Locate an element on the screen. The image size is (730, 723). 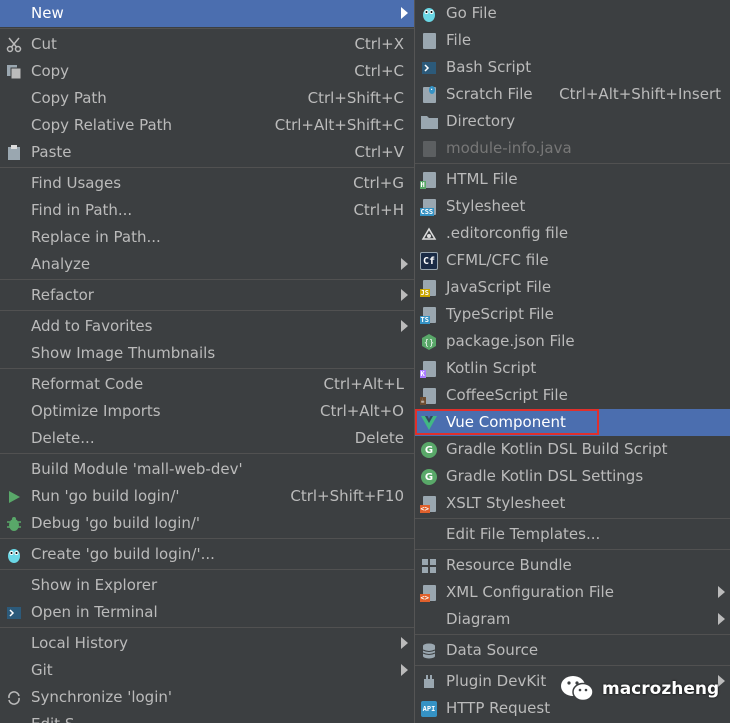
main_menu-item-find-in-path: Find in Path... Ctrl+H is located at coordinates (207, 210).